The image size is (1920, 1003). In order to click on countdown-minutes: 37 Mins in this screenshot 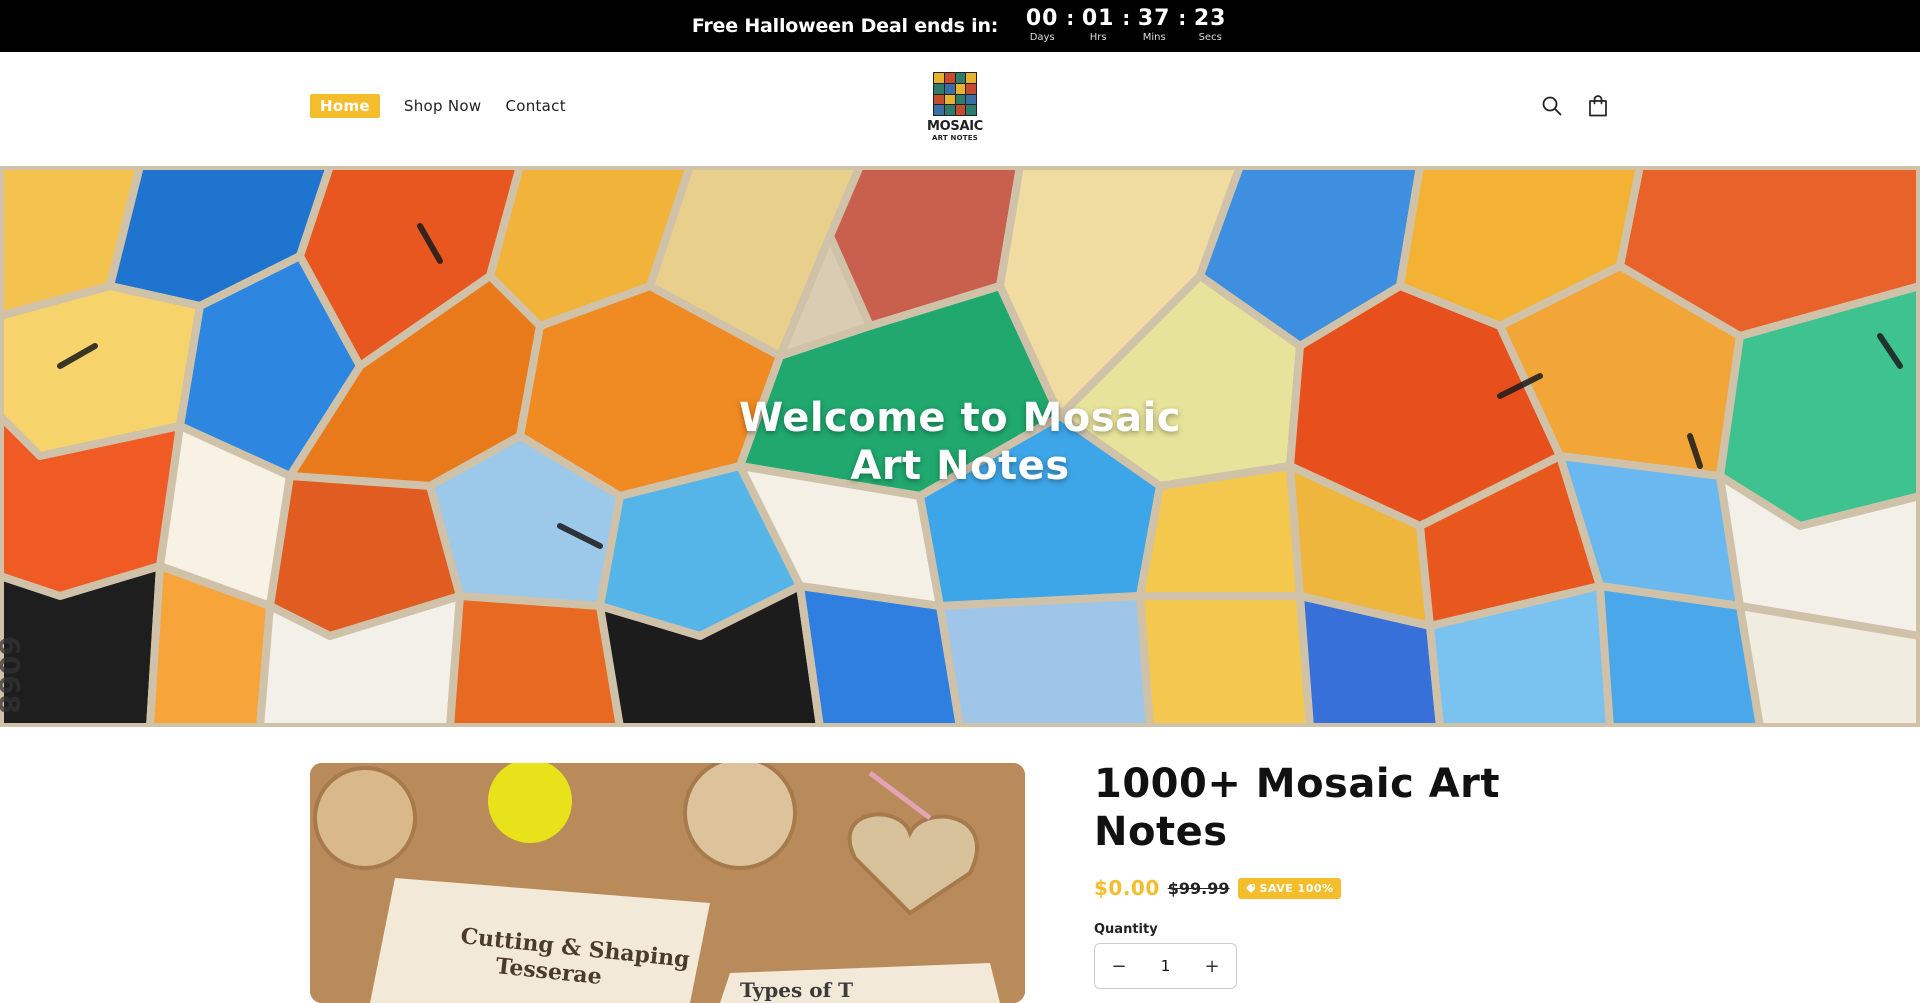, I will do `click(1154, 26)`.